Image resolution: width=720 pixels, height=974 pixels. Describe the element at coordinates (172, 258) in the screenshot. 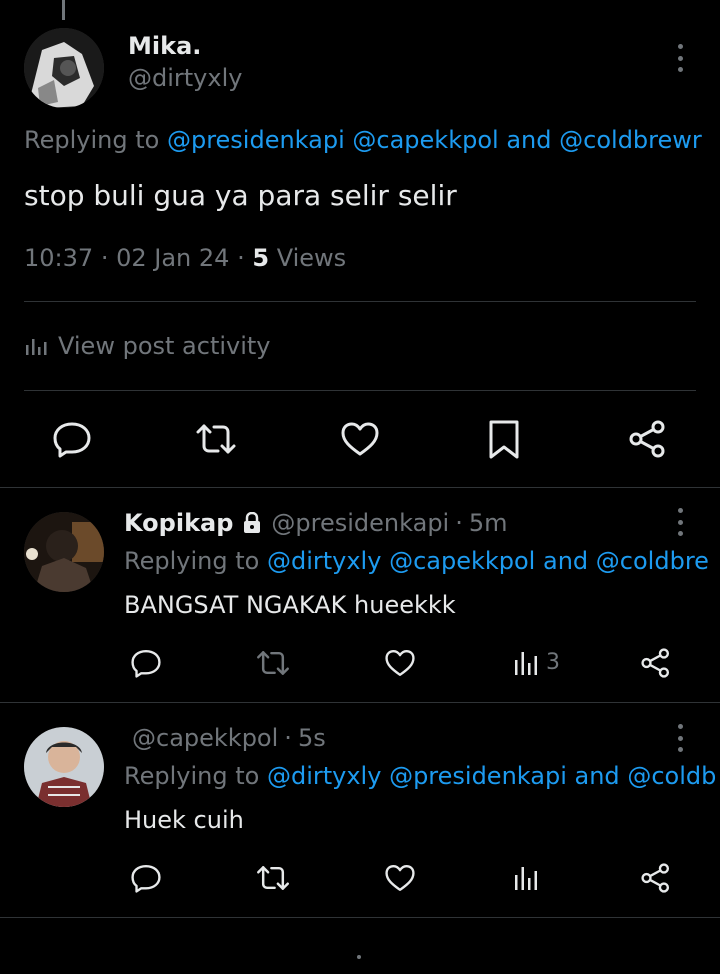

I see `post-date: 02 Jan 24` at that location.